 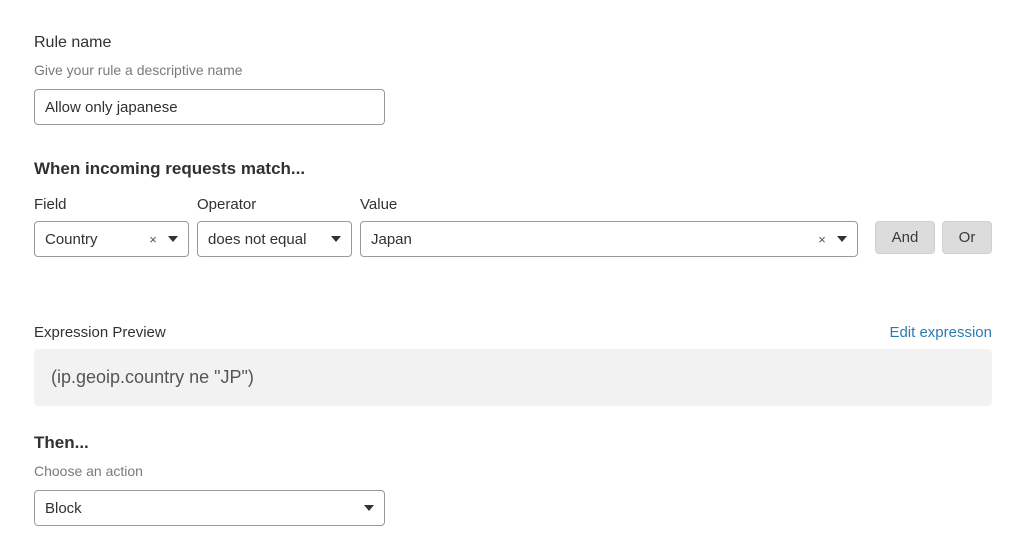 I want to click on field-select: Country ×, so click(x=111, y=239).